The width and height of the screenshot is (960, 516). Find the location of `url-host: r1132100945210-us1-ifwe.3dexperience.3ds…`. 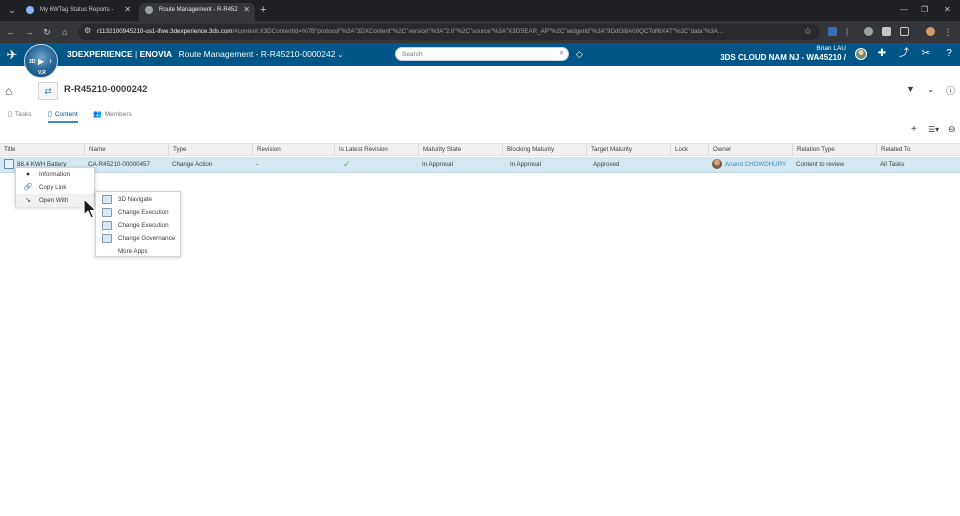

url-host: r1132100945210-us1-ifwe.3dexperience.3ds… is located at coordinates (165, 31).